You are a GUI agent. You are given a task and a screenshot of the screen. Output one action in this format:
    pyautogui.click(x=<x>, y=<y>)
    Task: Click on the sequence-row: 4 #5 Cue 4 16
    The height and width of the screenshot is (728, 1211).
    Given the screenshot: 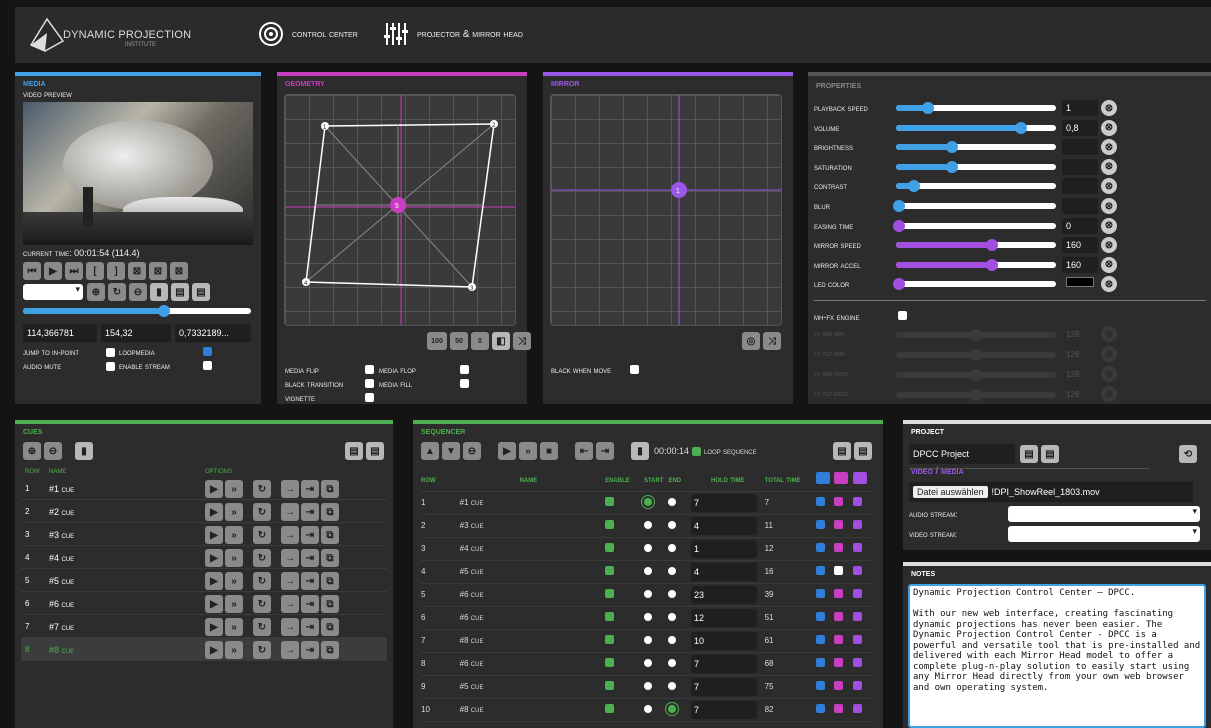 What is the action you would take?
    pyautogui.click(x=646, y=572)
    